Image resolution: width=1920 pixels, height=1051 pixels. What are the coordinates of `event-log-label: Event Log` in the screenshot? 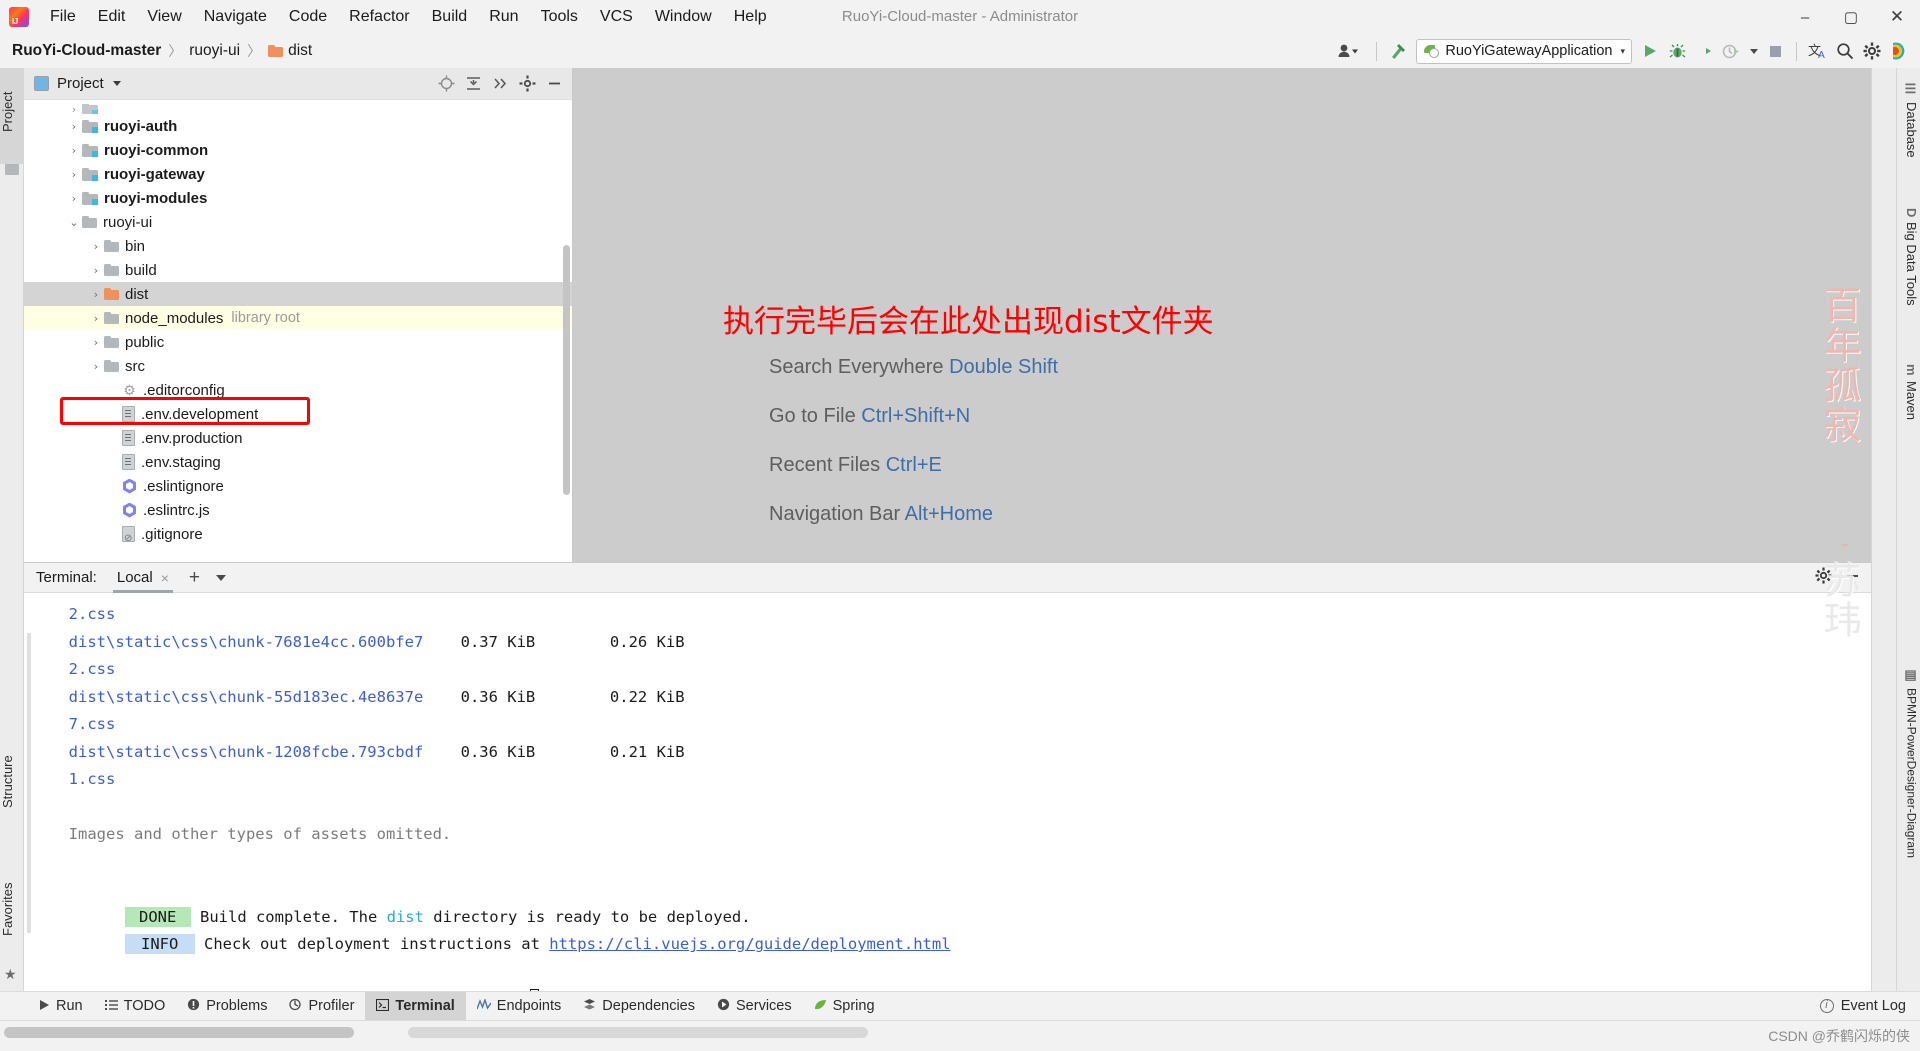 It's located at (1873, 1006).